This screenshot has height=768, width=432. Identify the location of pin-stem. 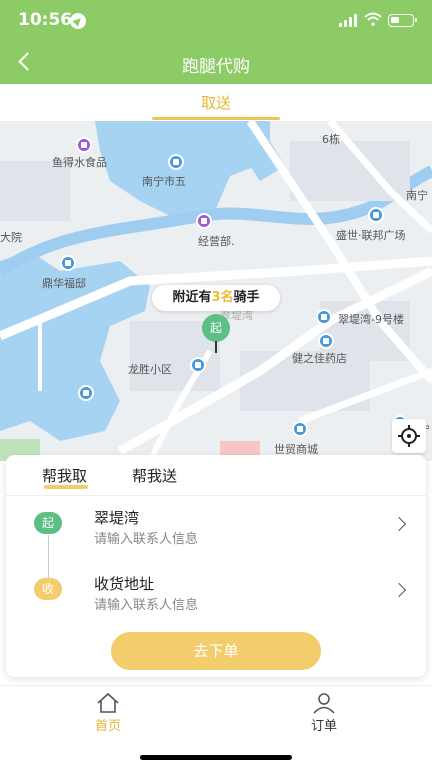
(216, 347).